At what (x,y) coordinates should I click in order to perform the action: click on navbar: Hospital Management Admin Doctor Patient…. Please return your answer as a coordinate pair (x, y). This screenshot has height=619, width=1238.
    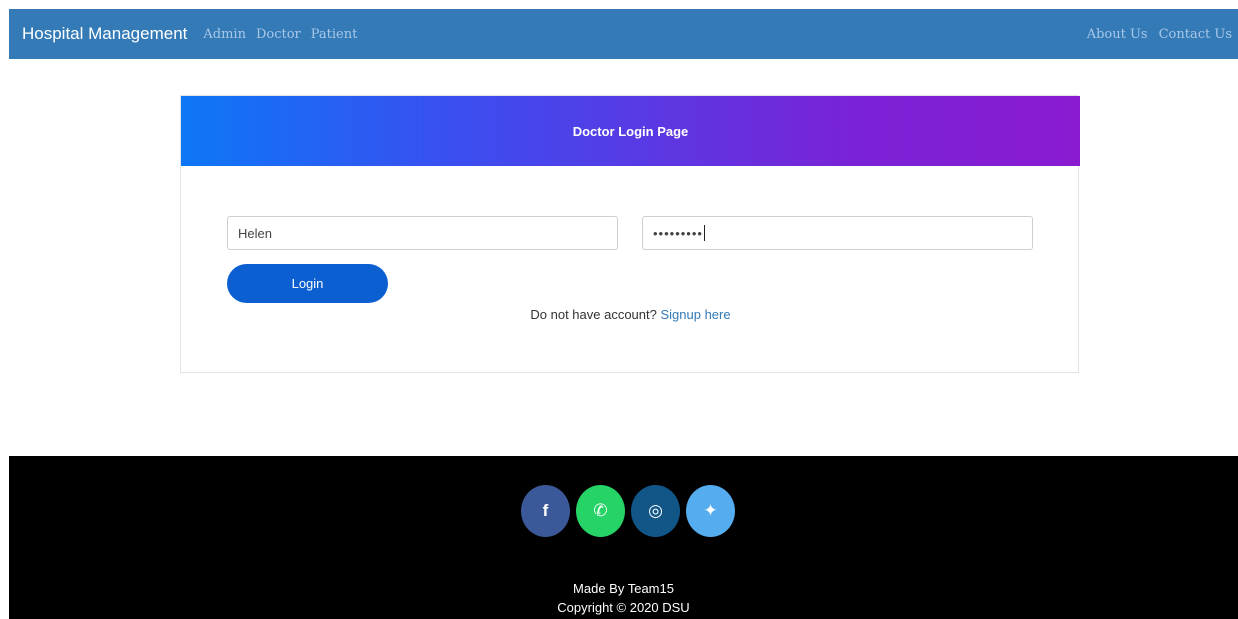
    Looking at the image, I should click on (623, 34).